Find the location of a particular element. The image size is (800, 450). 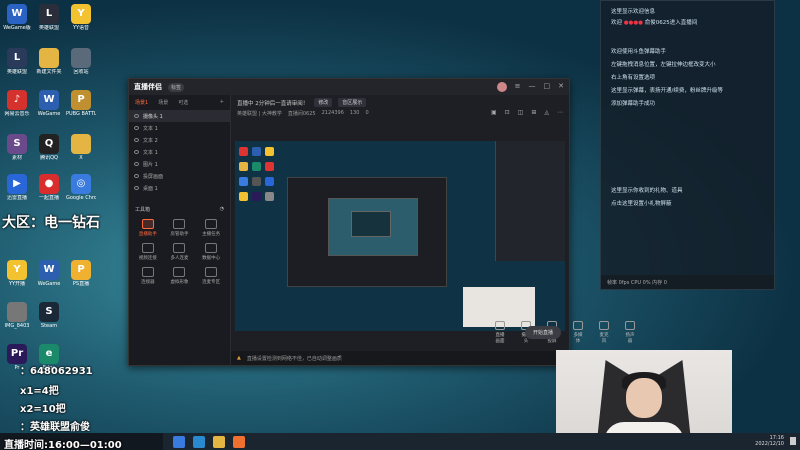

minimize-icon: — is located at coordinates (532, 87).